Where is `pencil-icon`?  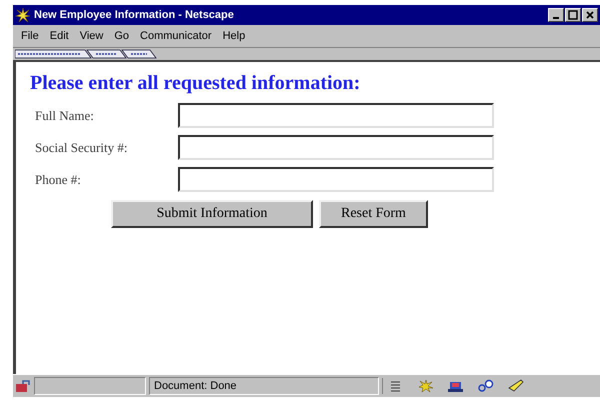 pencil-icon is located at coordinates (516, 386).